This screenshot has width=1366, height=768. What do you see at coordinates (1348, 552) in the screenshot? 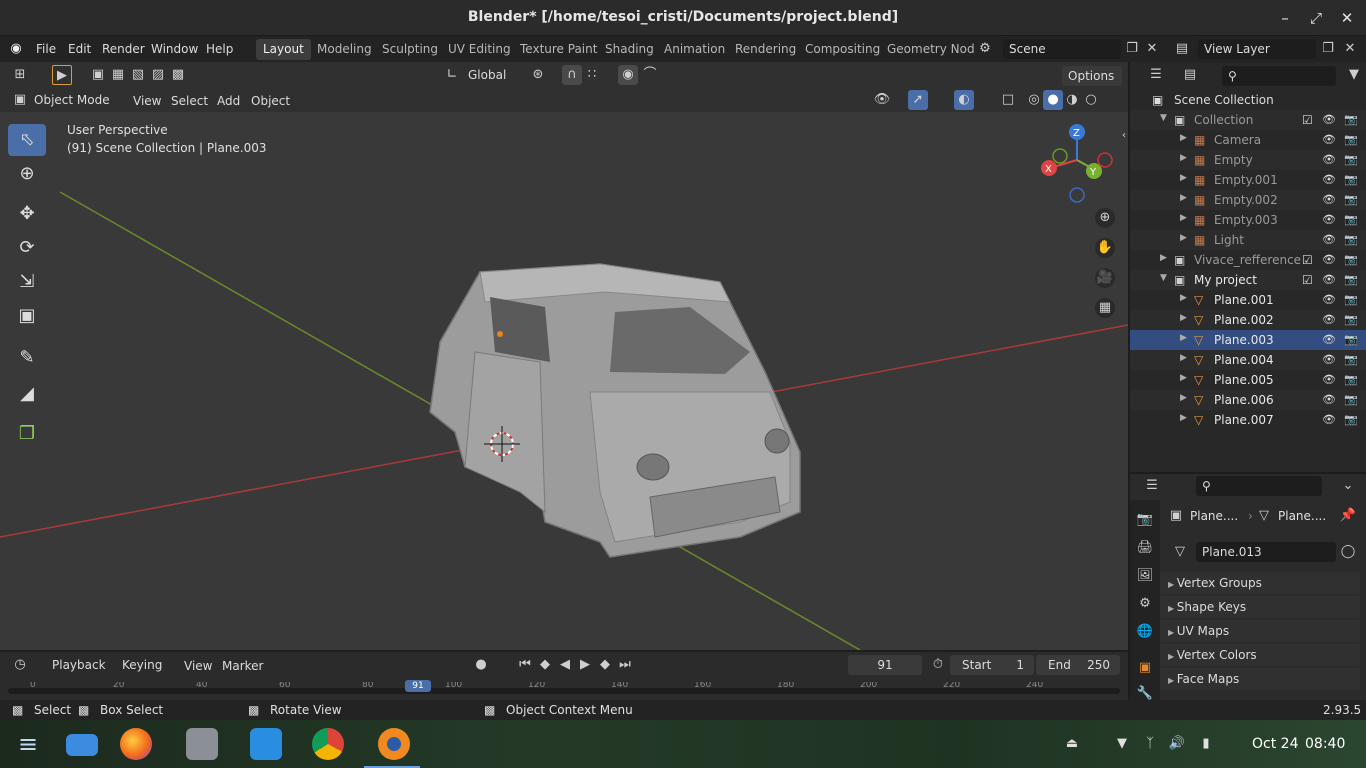
I see `fake-user-icon: ◯` at bounding box center [1348, 552].